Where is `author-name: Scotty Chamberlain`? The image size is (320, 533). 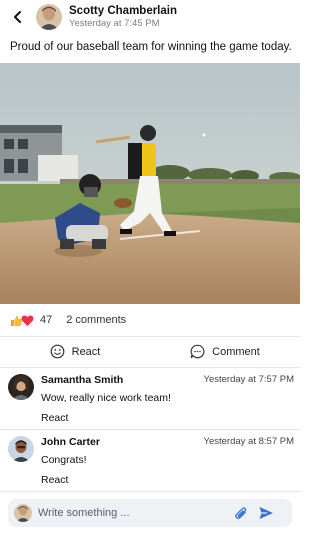
author-name: Scotty Chamberlain is located at coordinates (123, 11).